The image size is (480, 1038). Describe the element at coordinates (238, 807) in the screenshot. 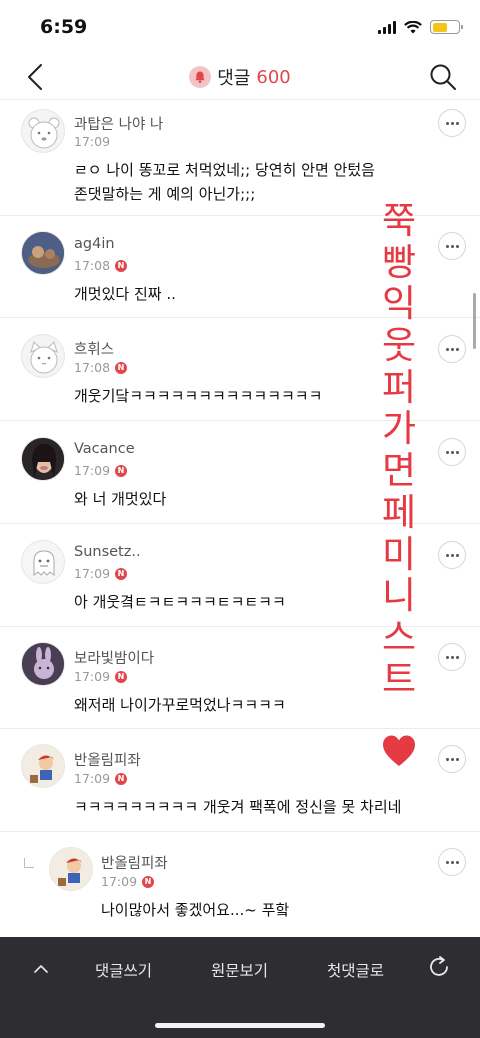

I see `comment-body: ㅋㅋㅋㅋㅋㅋㅋㅋㅋ 개웃겨 팩폭에 정신을 못 차리네` at that location.